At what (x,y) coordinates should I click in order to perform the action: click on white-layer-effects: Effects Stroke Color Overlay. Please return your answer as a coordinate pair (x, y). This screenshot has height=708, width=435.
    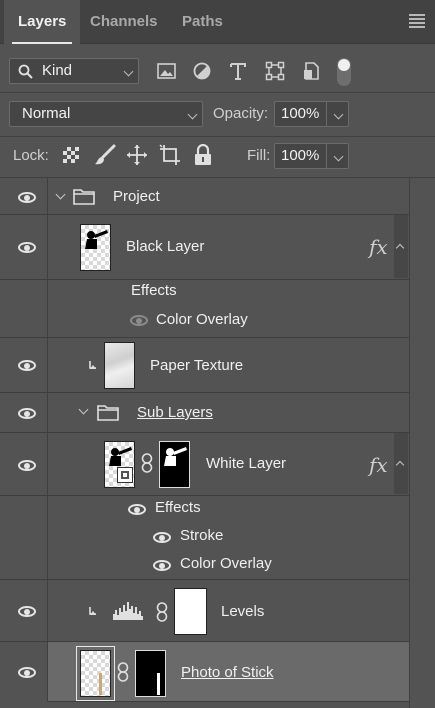
    Looking at the image, I should click on (204, 538).